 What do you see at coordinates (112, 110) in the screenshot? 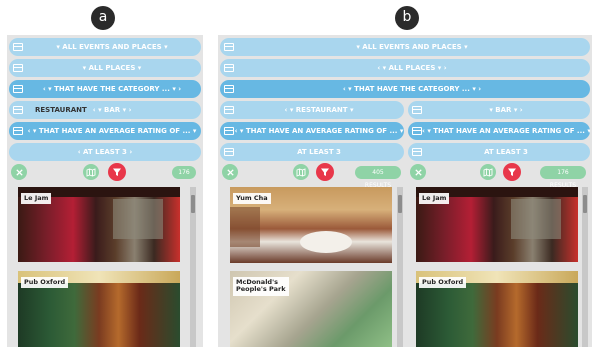
I see `bar-chip: ‹ ▾ BAR ▾ ›` at bounding box center [112, 110].